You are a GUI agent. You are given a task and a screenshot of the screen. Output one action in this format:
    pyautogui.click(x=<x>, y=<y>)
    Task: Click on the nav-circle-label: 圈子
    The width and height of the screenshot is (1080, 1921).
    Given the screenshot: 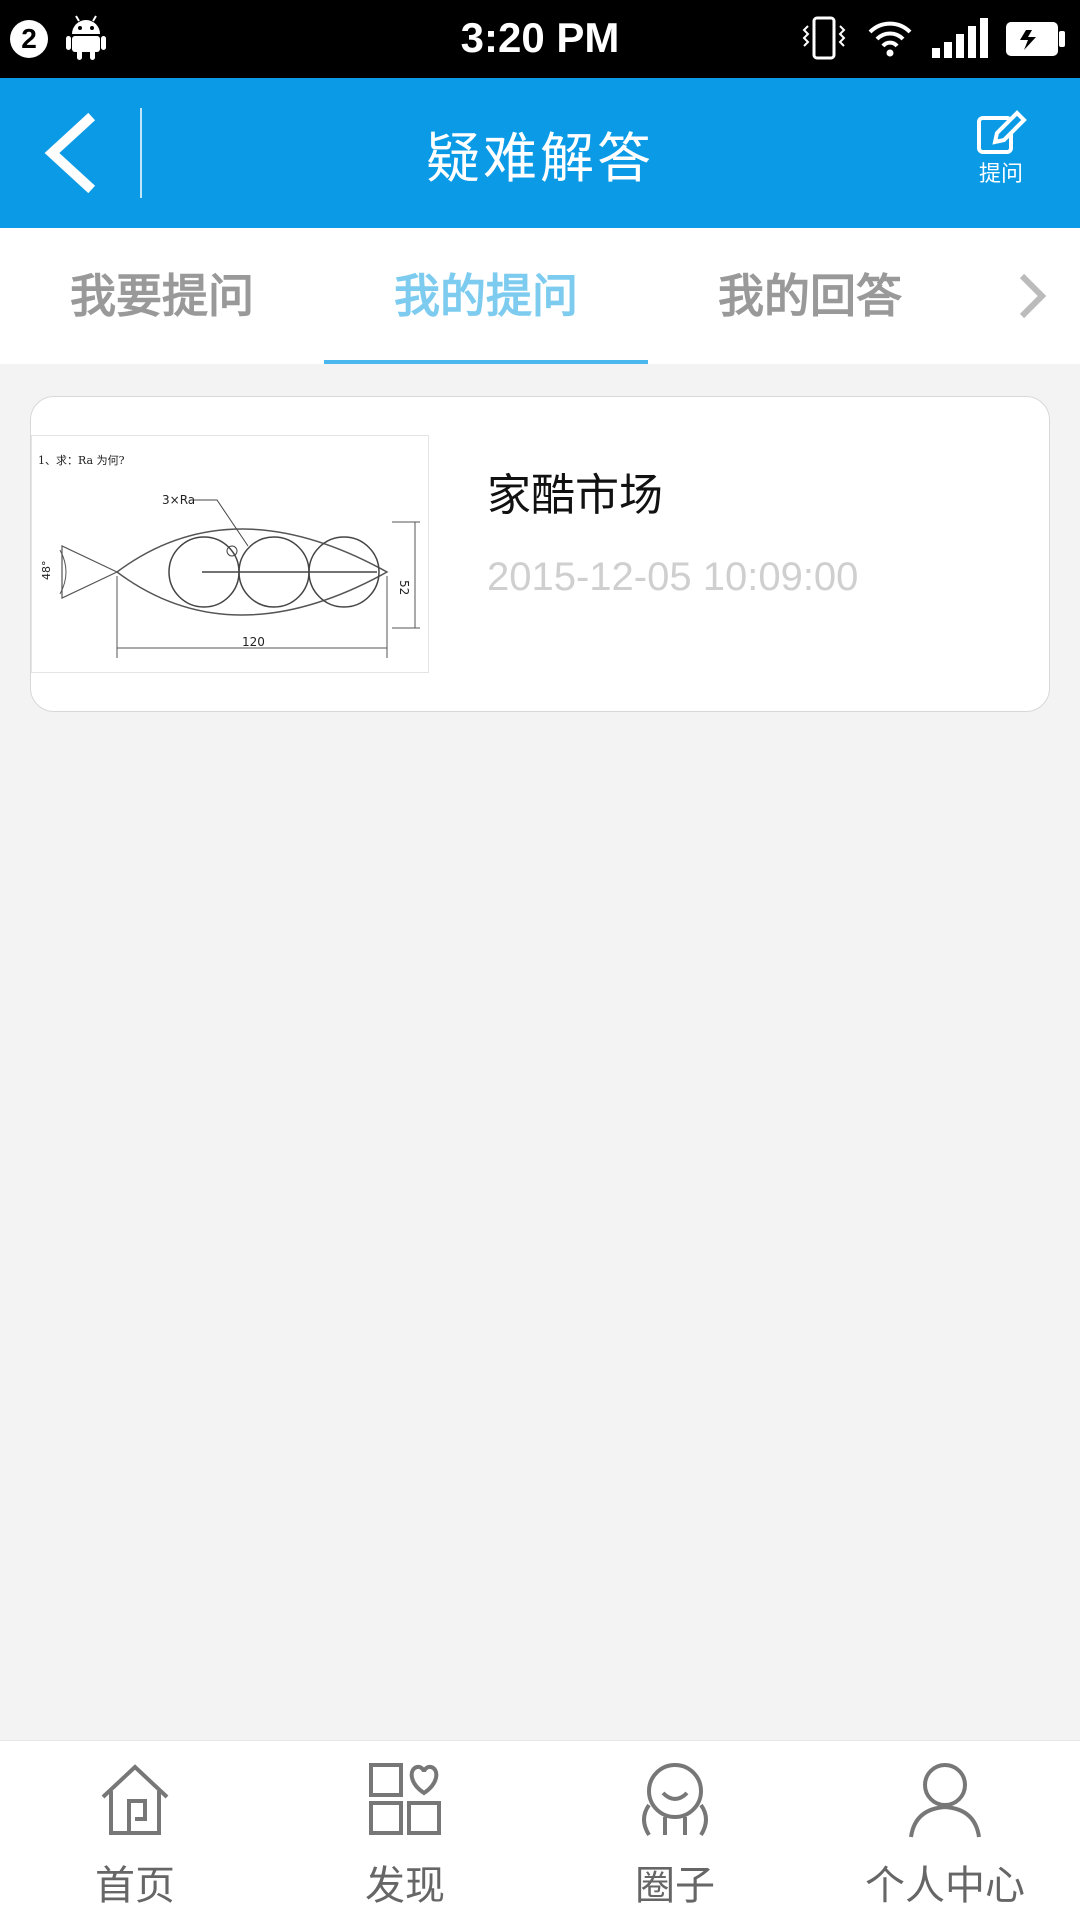 What is the action you would take?
    pyautogui.click(x=675, y=1886)
    